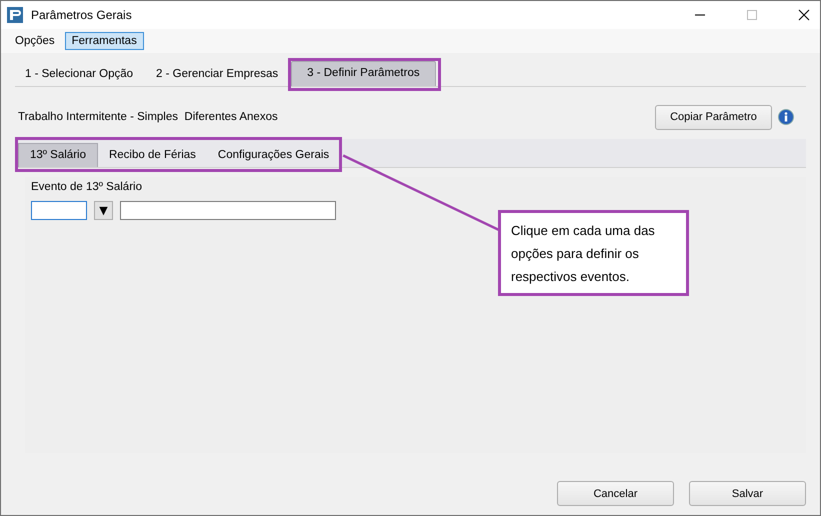  Describe the element at coordinates (152, 155) in the screenshot. I see `tab: Recibo de Férias` at that location.